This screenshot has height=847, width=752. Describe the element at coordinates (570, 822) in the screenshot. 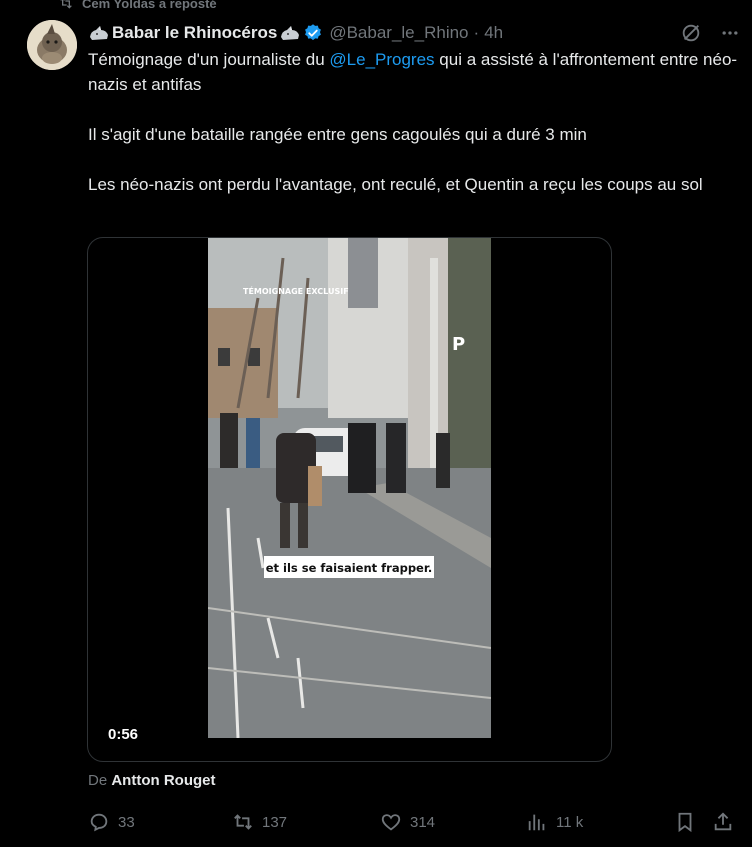

I see `views-count: 11 k` at that location.